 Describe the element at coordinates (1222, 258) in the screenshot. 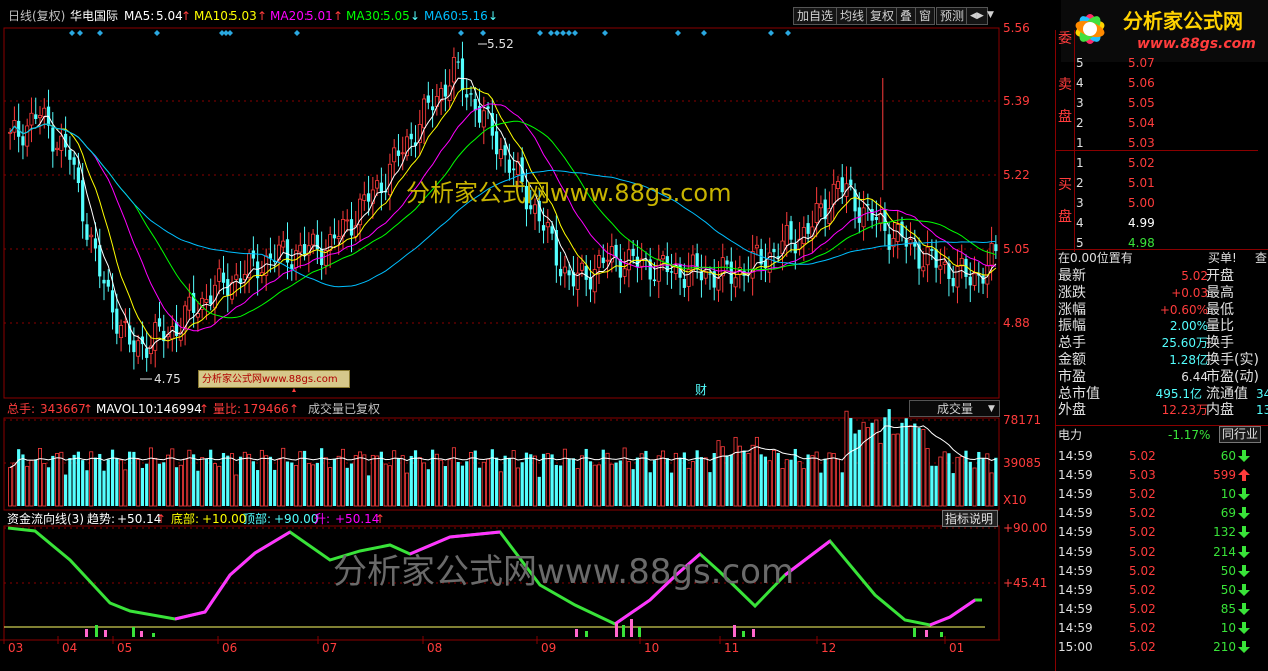

I see `buy-order-button: 买单!` at that location.